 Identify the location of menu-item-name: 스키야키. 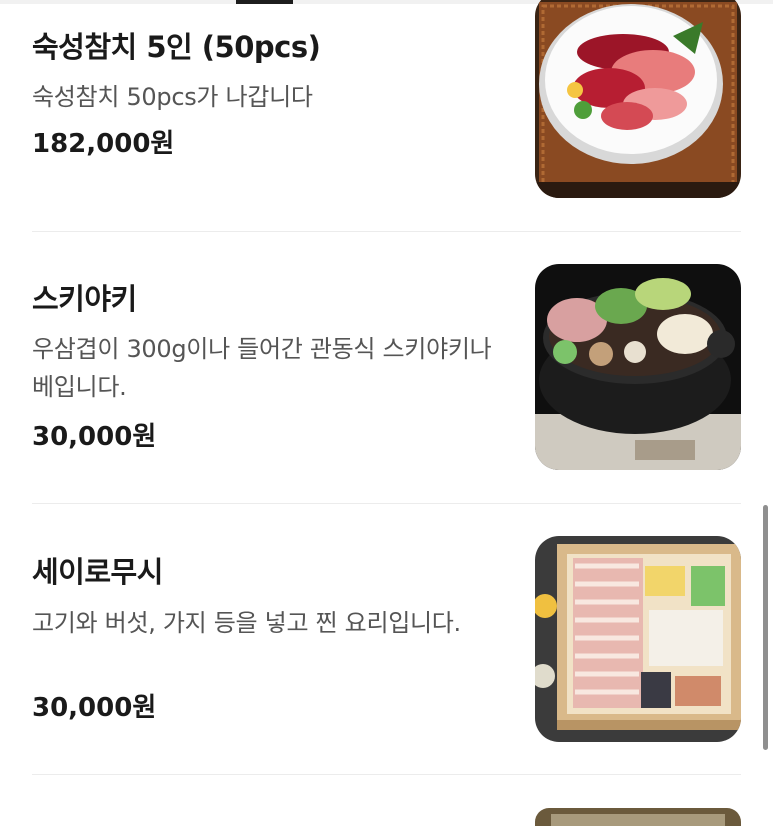
(84, 299).